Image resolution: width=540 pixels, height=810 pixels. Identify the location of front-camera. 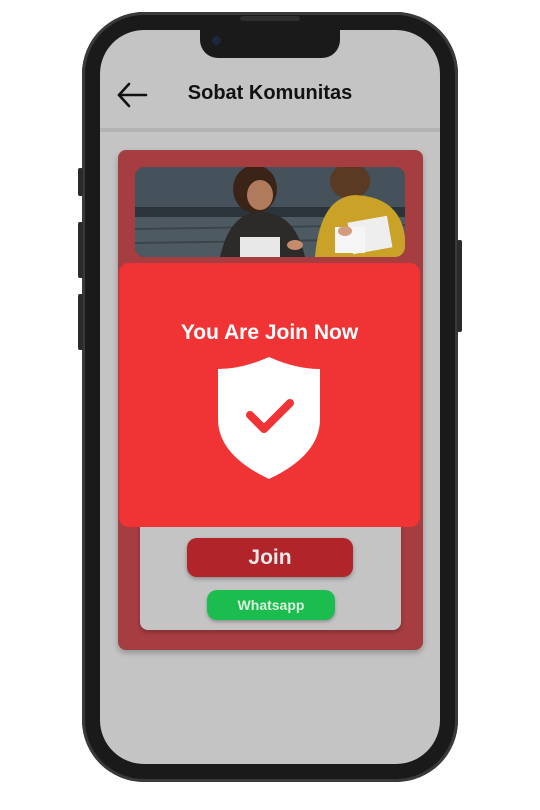
(216, 40).